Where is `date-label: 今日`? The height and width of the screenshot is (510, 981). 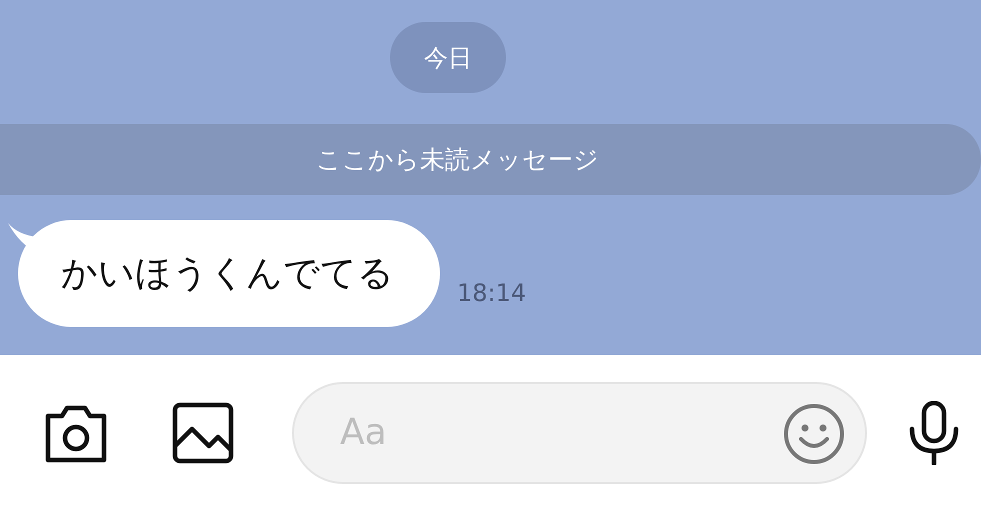 date-label: 今日 is located at coordinates (448, 57).